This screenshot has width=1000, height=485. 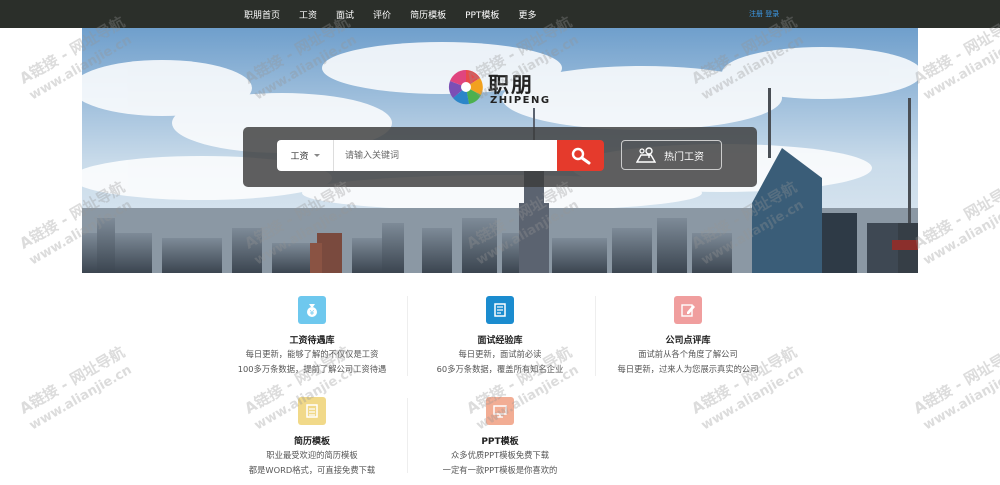 What do you see at coordinates (312, 354) in the screenshot?
I see `feature-desc: 每日更新，能够了解的不仅仅是工资` at bounding box center [312, 354].